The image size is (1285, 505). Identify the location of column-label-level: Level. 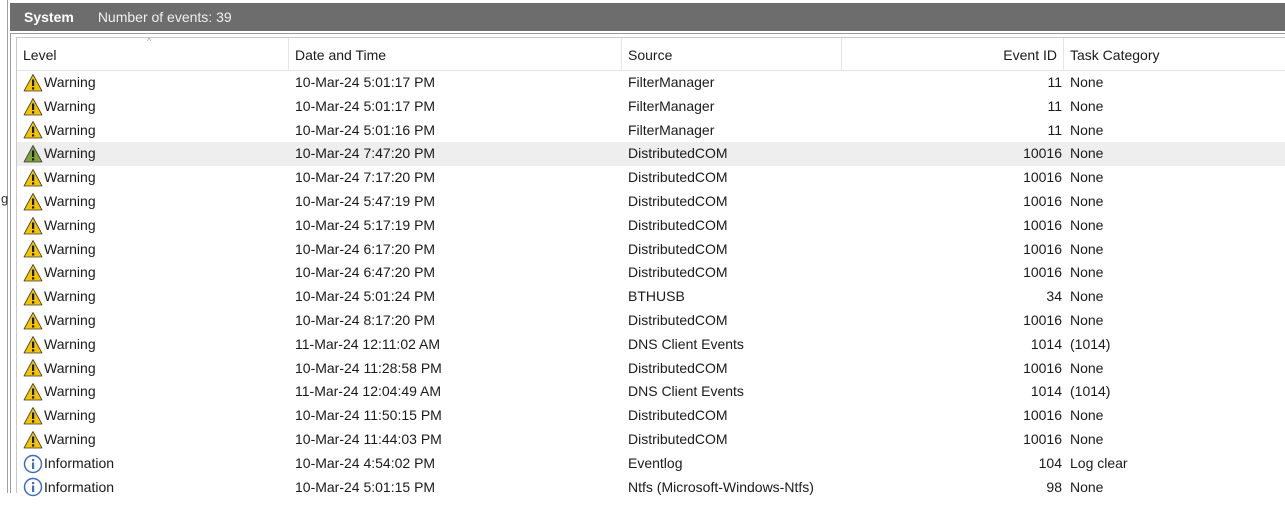
(40, 55).